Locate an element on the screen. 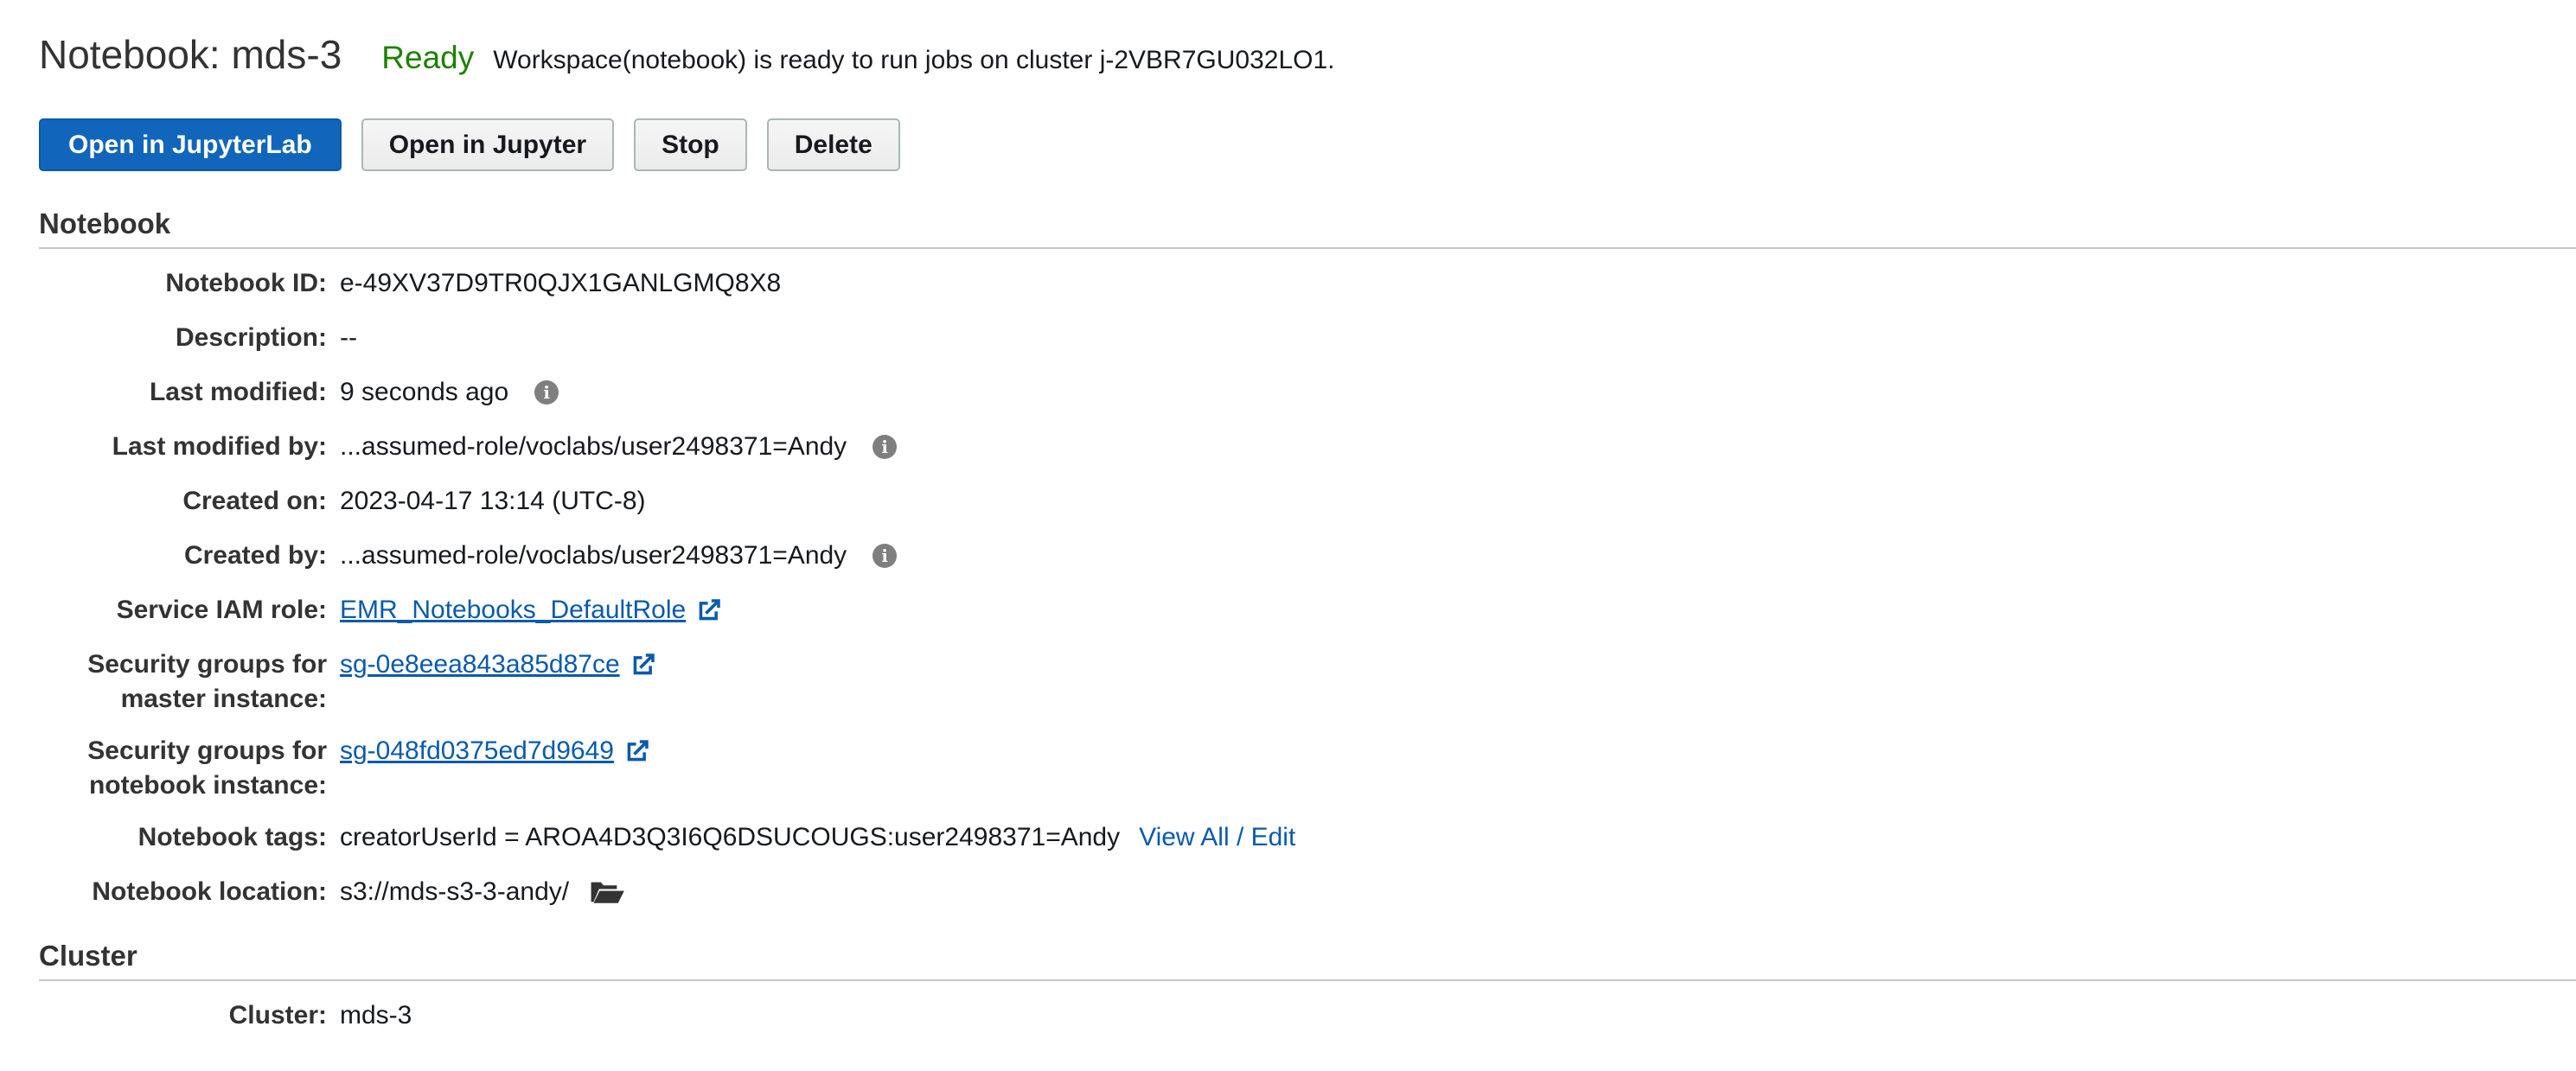 Image resolution: width=2576 pixels, height=1071 pixels. notebook-location-value: s3://mds-s3-3-andy/ is located at coordinates (455, 892).